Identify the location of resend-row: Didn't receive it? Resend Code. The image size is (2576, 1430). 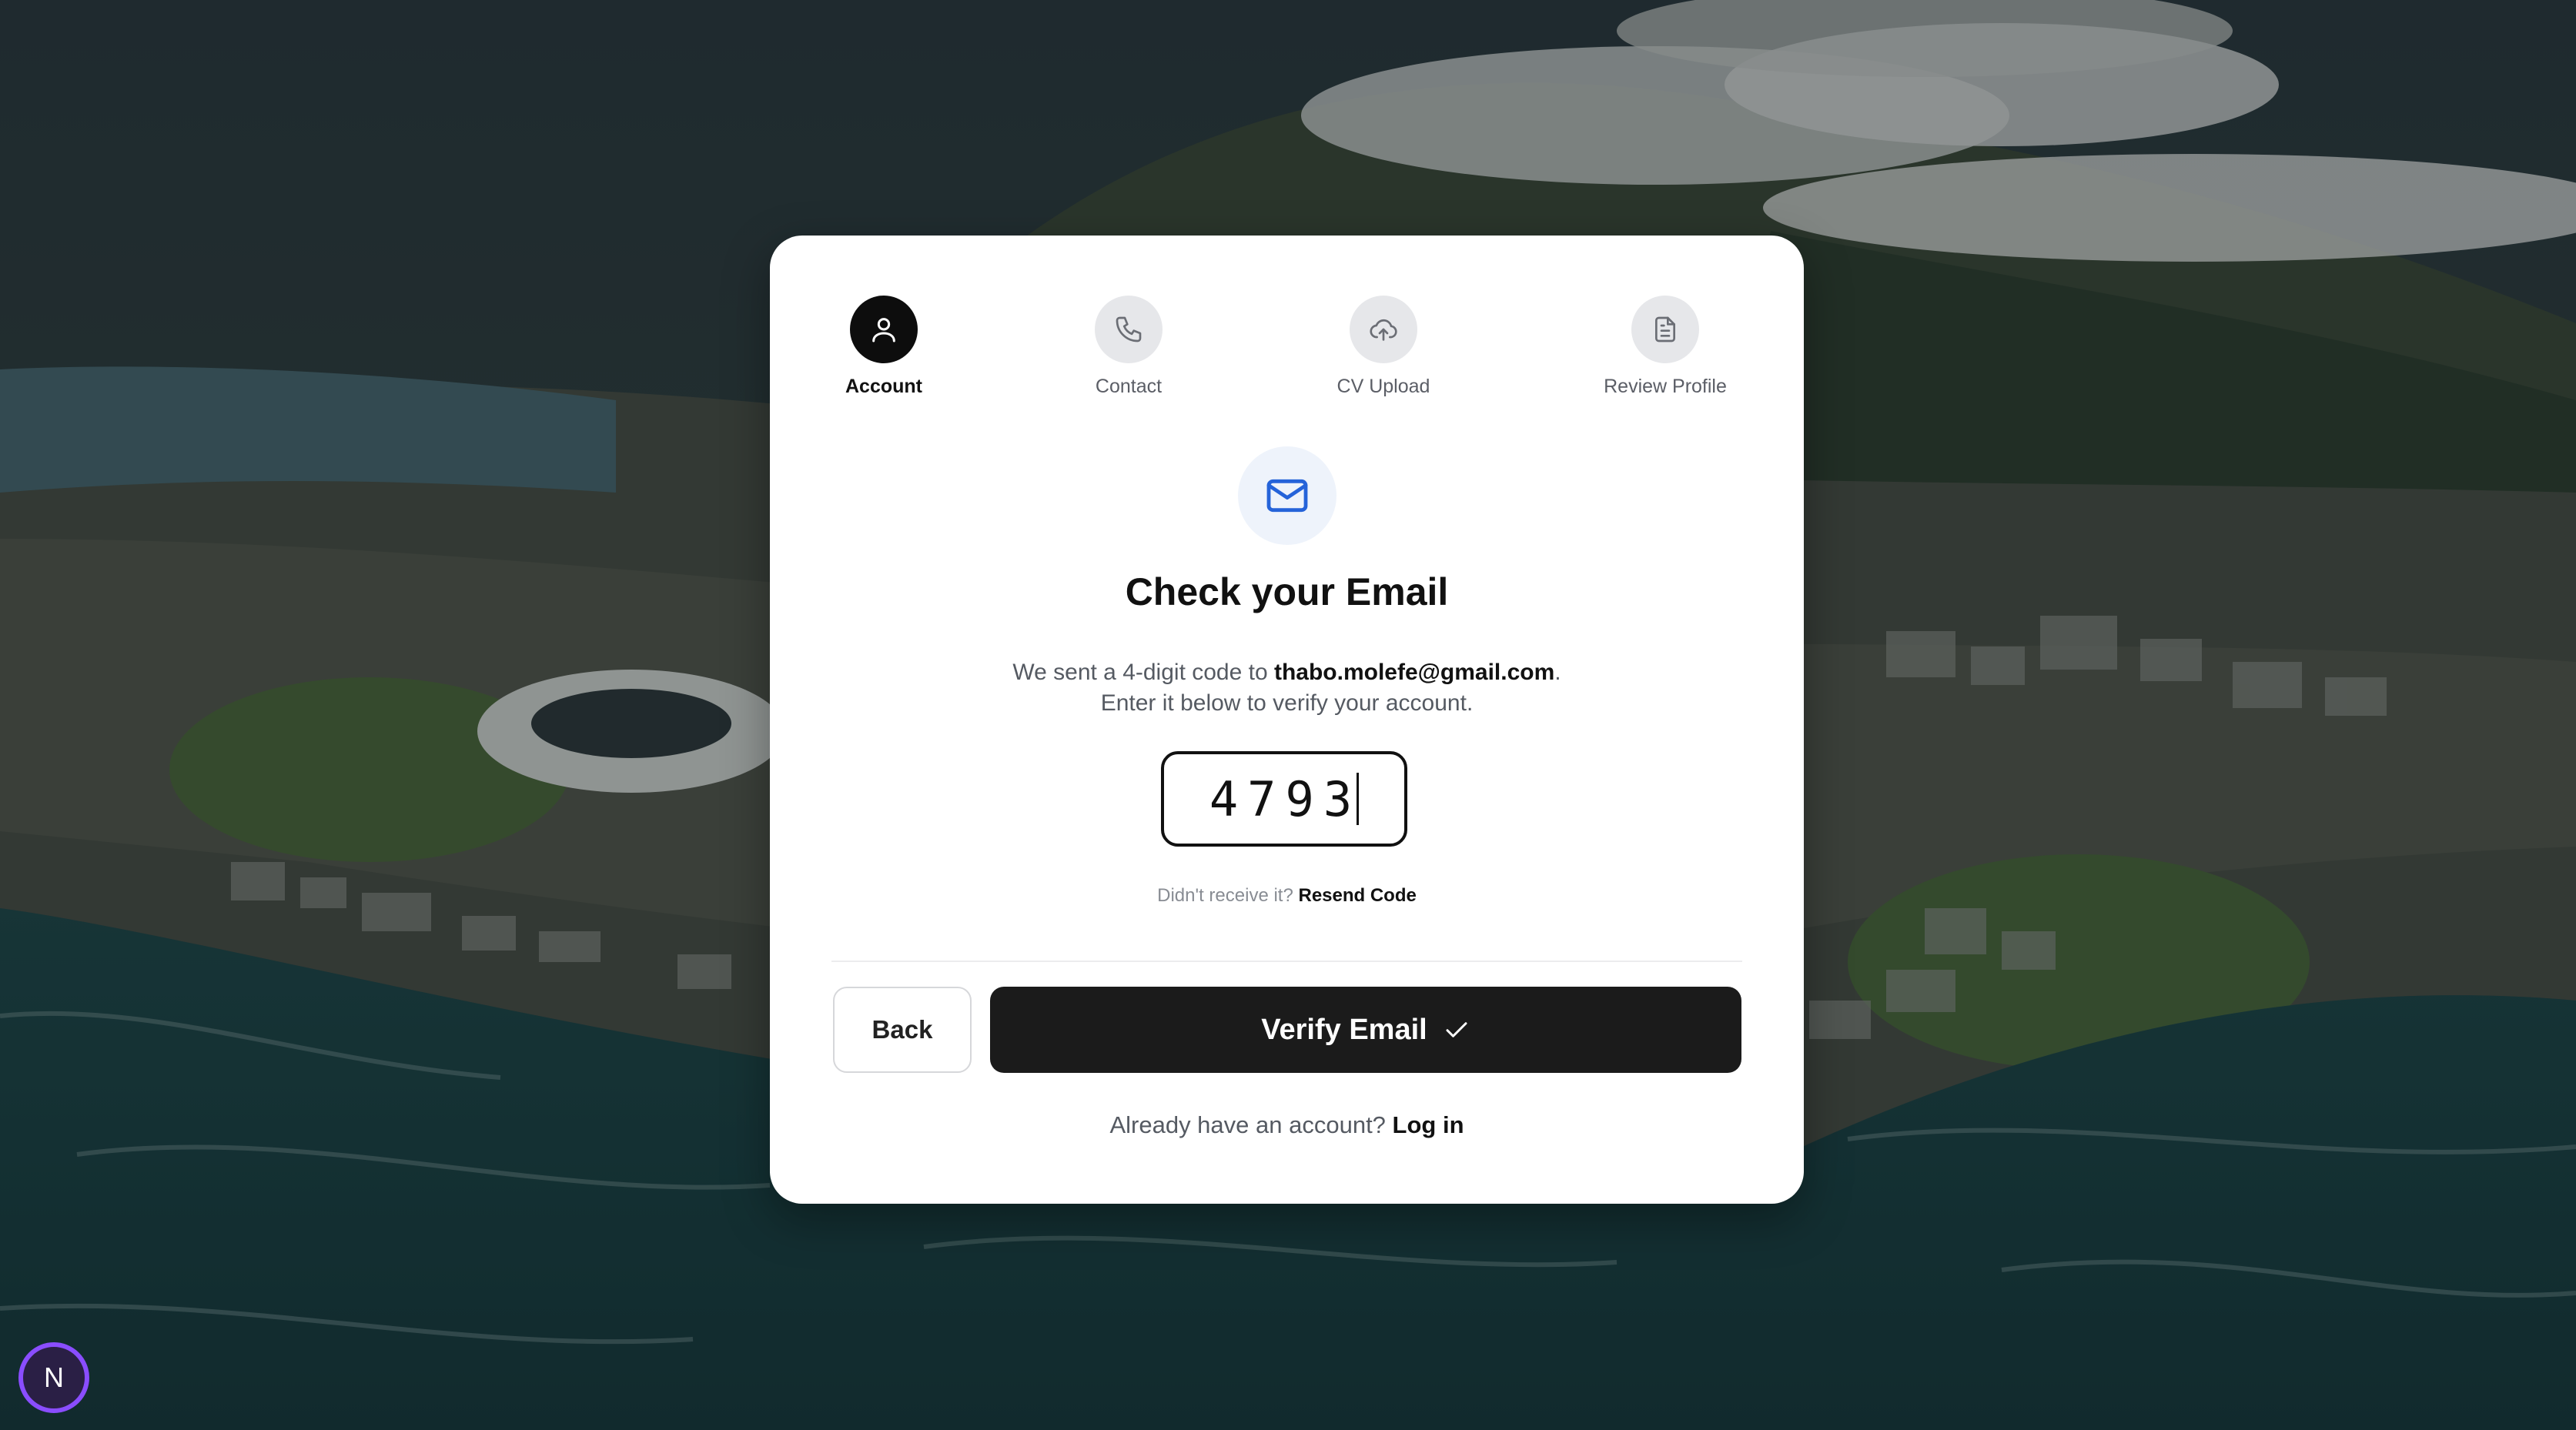
(1287, 896).